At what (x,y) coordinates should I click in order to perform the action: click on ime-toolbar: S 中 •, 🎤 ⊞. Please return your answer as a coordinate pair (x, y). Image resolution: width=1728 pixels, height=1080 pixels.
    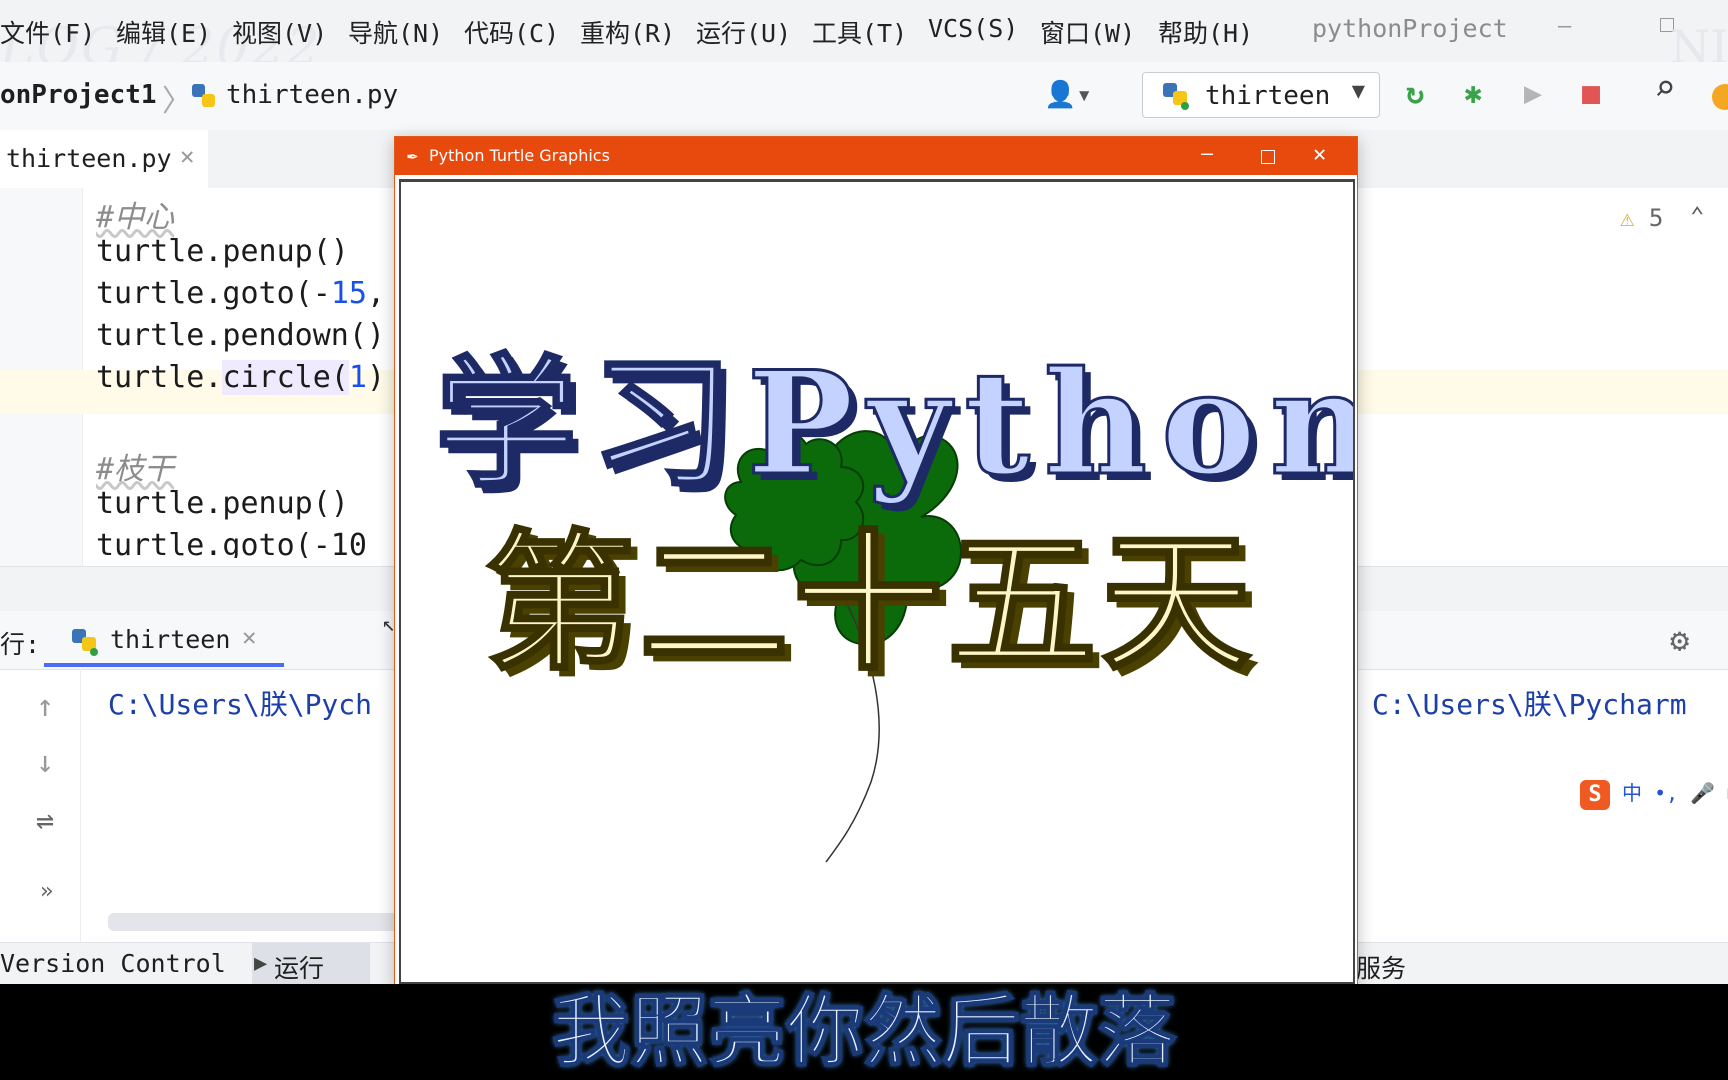
    Looking at the image, I should click on (1654, 793).